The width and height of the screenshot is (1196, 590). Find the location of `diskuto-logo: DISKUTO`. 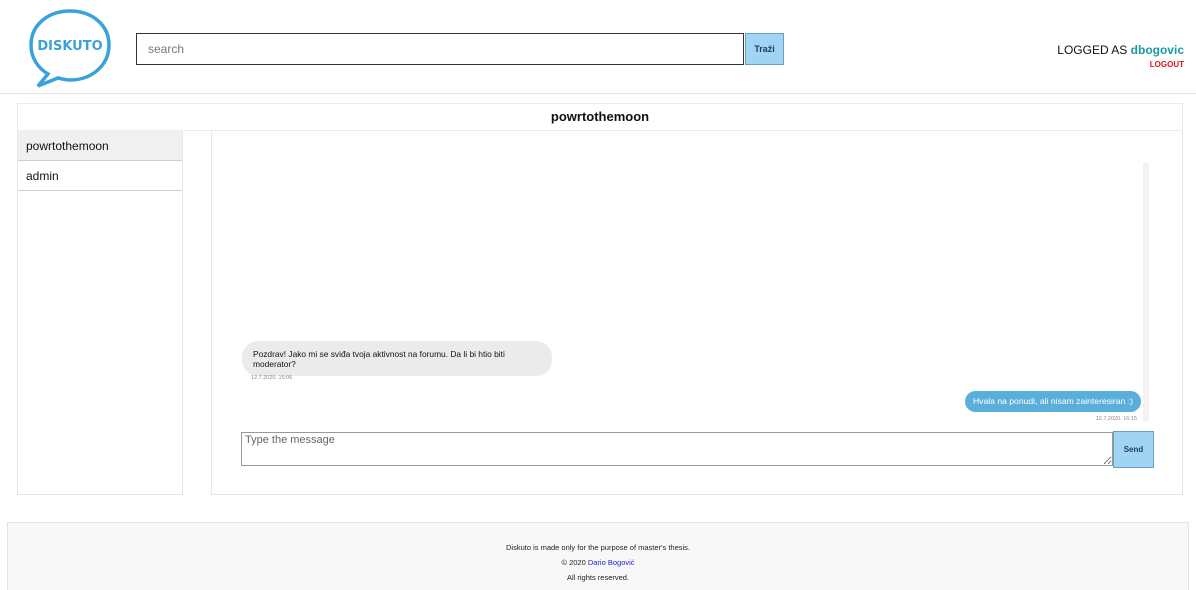

diskuto-logo: DISKUTO is located at coordinates (70, 48).